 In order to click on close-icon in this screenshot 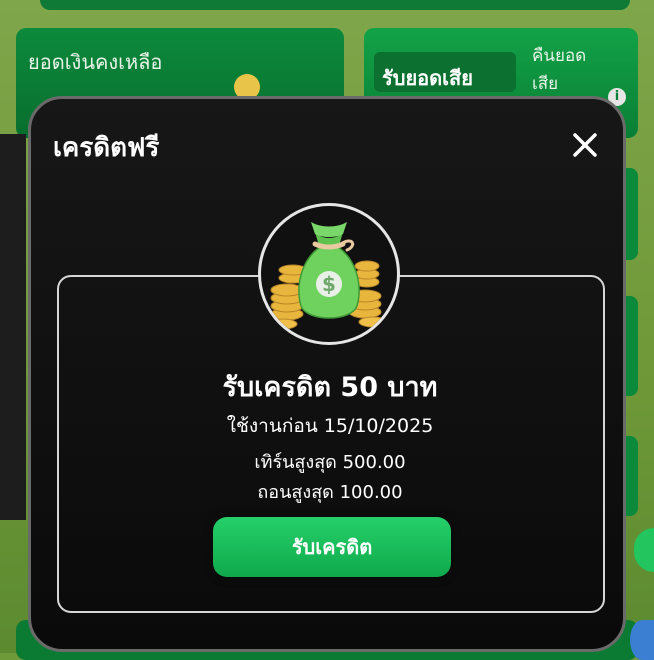, I will do `click(585, 145)`.